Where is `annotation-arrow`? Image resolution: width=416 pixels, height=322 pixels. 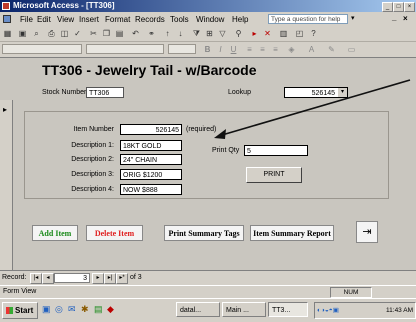
annotation-arrow is located at coordinates (312, 109).